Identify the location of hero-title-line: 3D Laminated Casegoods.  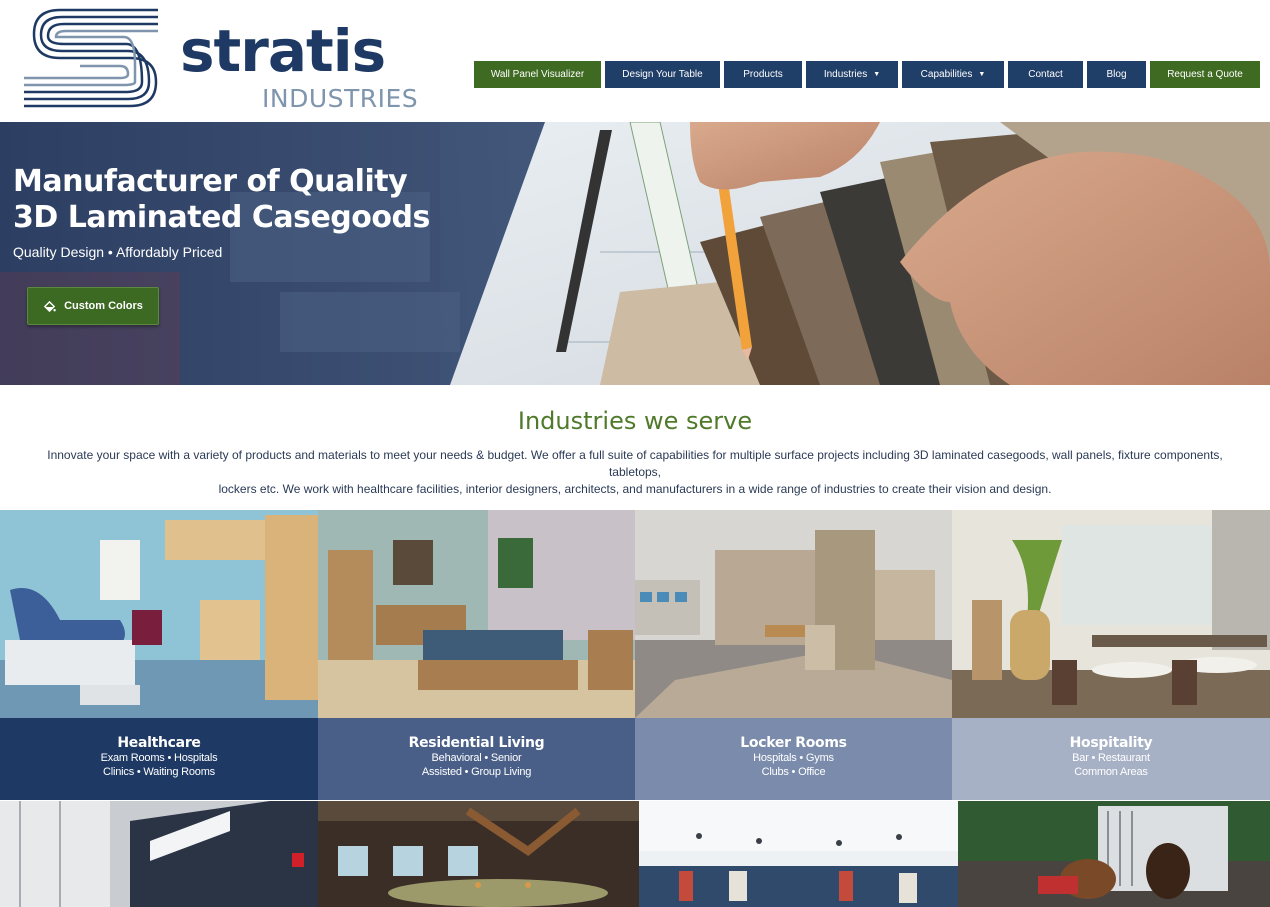
(221, 217).